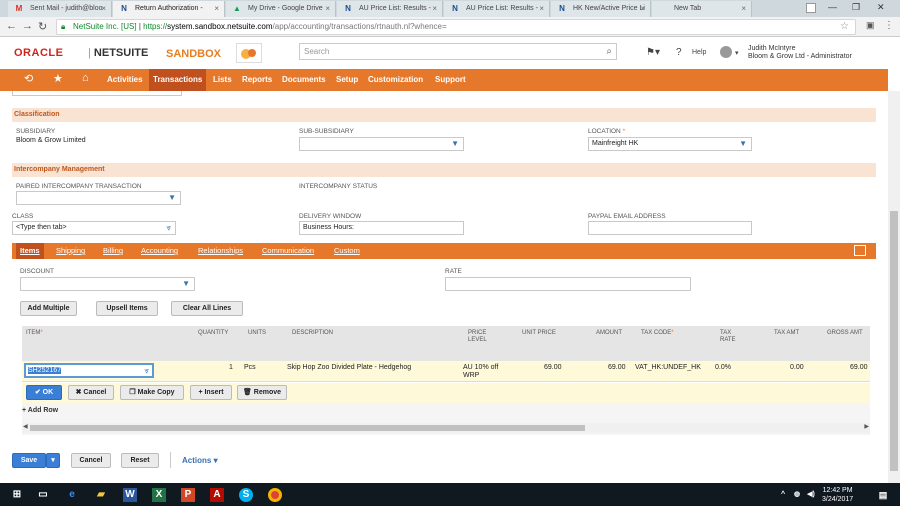  What do you see at coordinates (450, 80) in the screenshot?
I see `menu-item-support: Support` at bounding box center [450, 80].